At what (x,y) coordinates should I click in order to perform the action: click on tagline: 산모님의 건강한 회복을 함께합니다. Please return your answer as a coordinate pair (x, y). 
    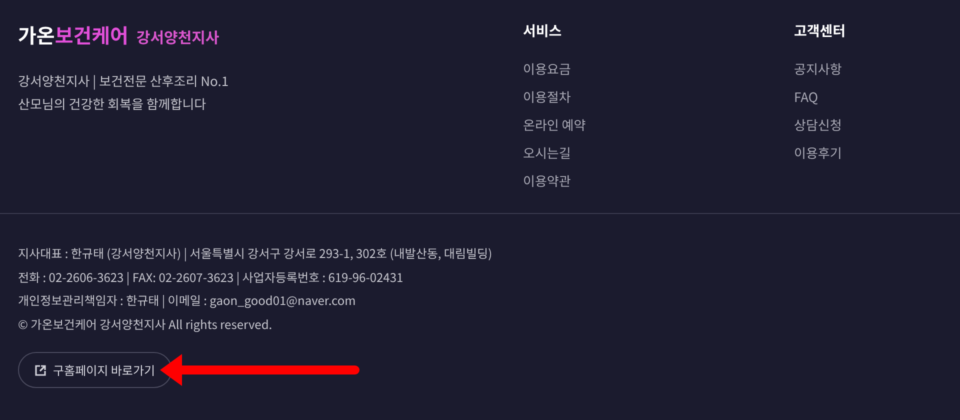
    Looking at the image, I should click on (113, 104).